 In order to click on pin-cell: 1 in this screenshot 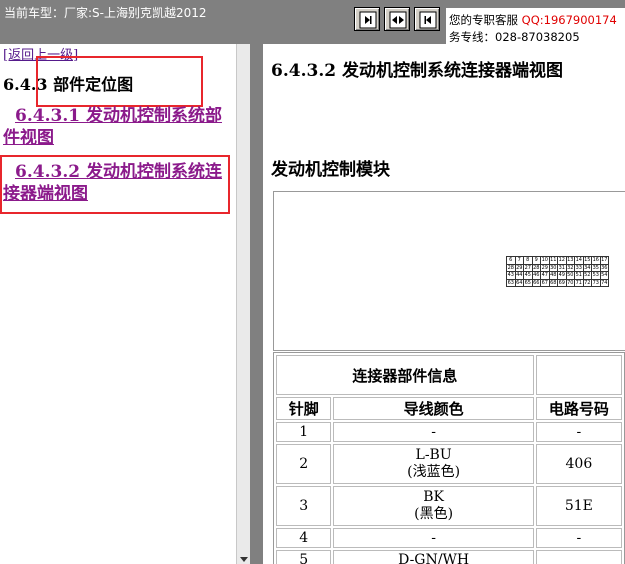, I will do `click(304, 432)`.